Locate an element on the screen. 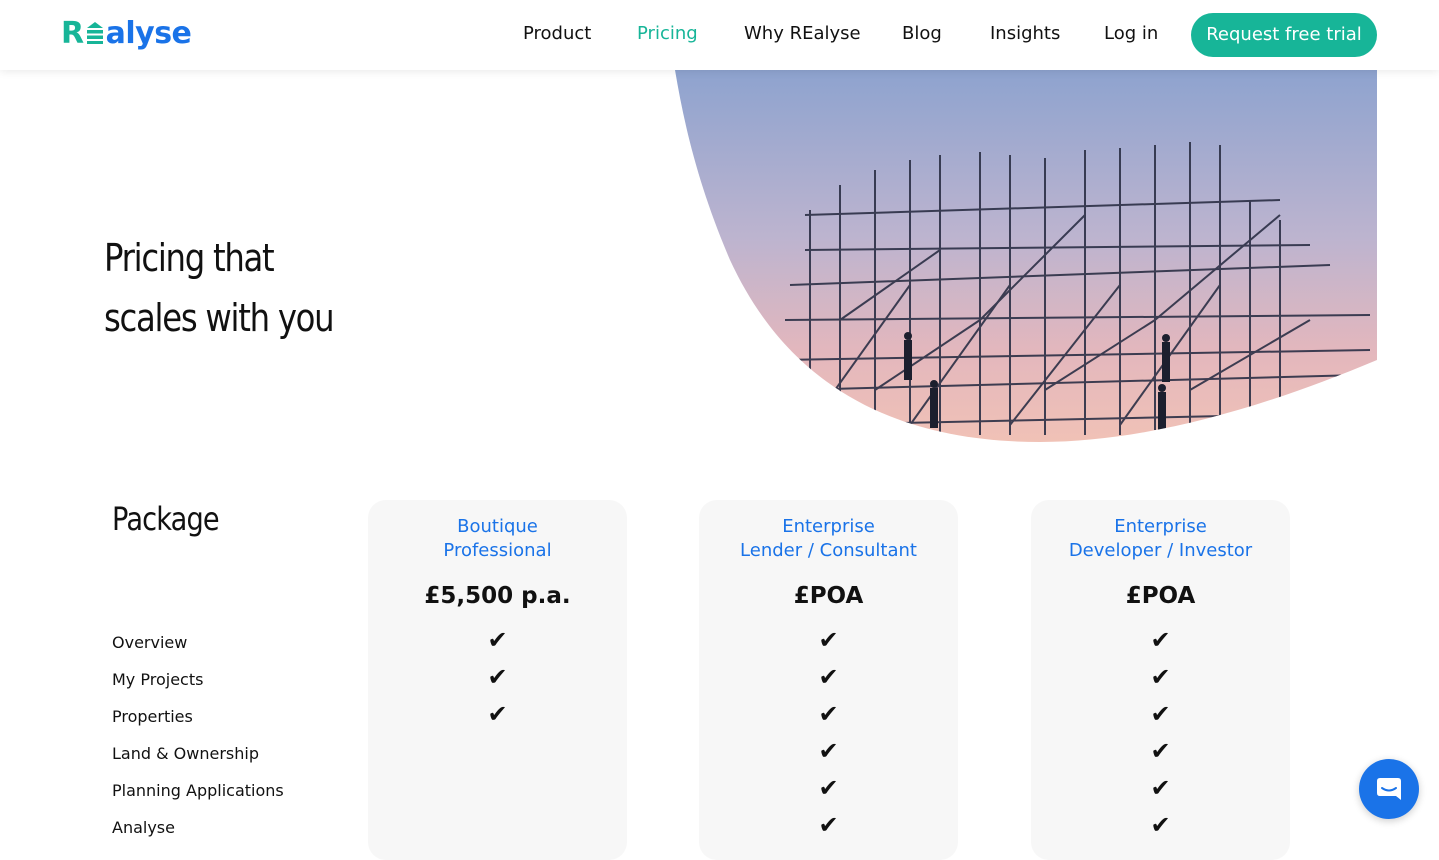 The image size is (1439, 860). nav-blog: Blog is located at coordinates (922, 33).